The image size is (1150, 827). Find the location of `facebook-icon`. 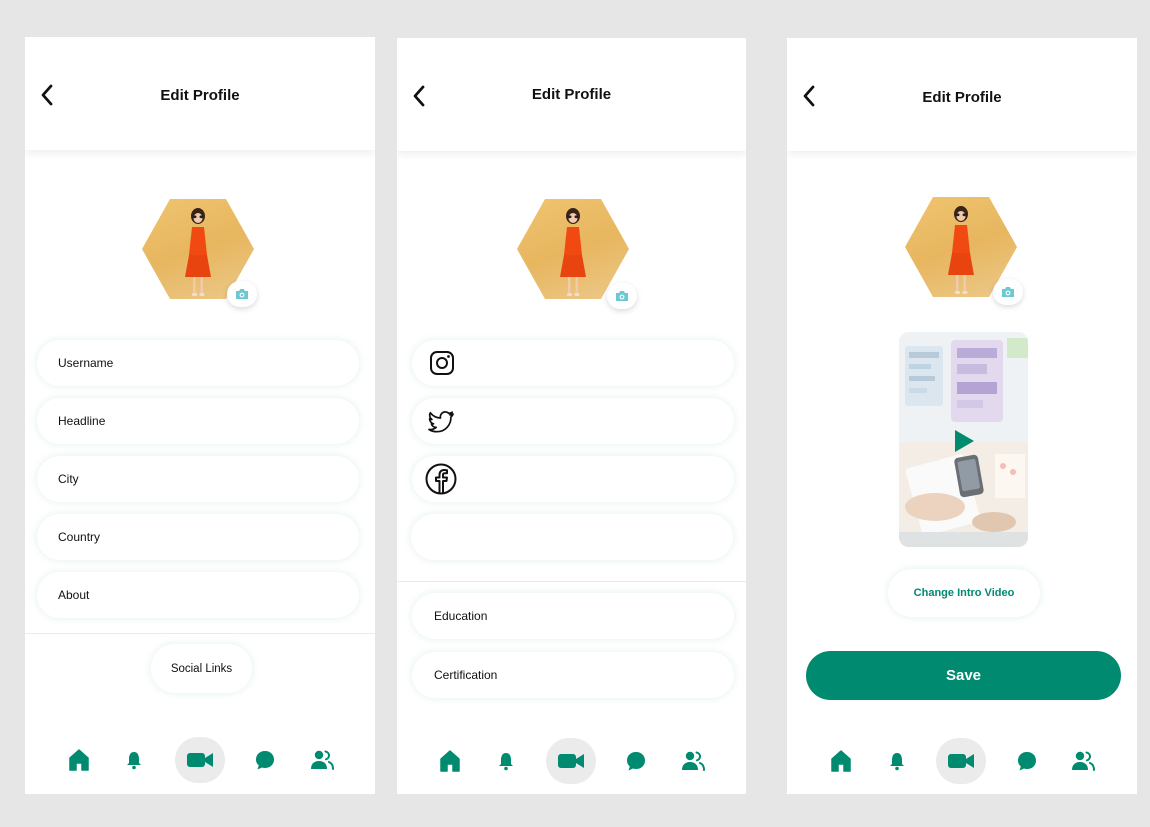

facebook-icon is located at coordinates (441, 479).